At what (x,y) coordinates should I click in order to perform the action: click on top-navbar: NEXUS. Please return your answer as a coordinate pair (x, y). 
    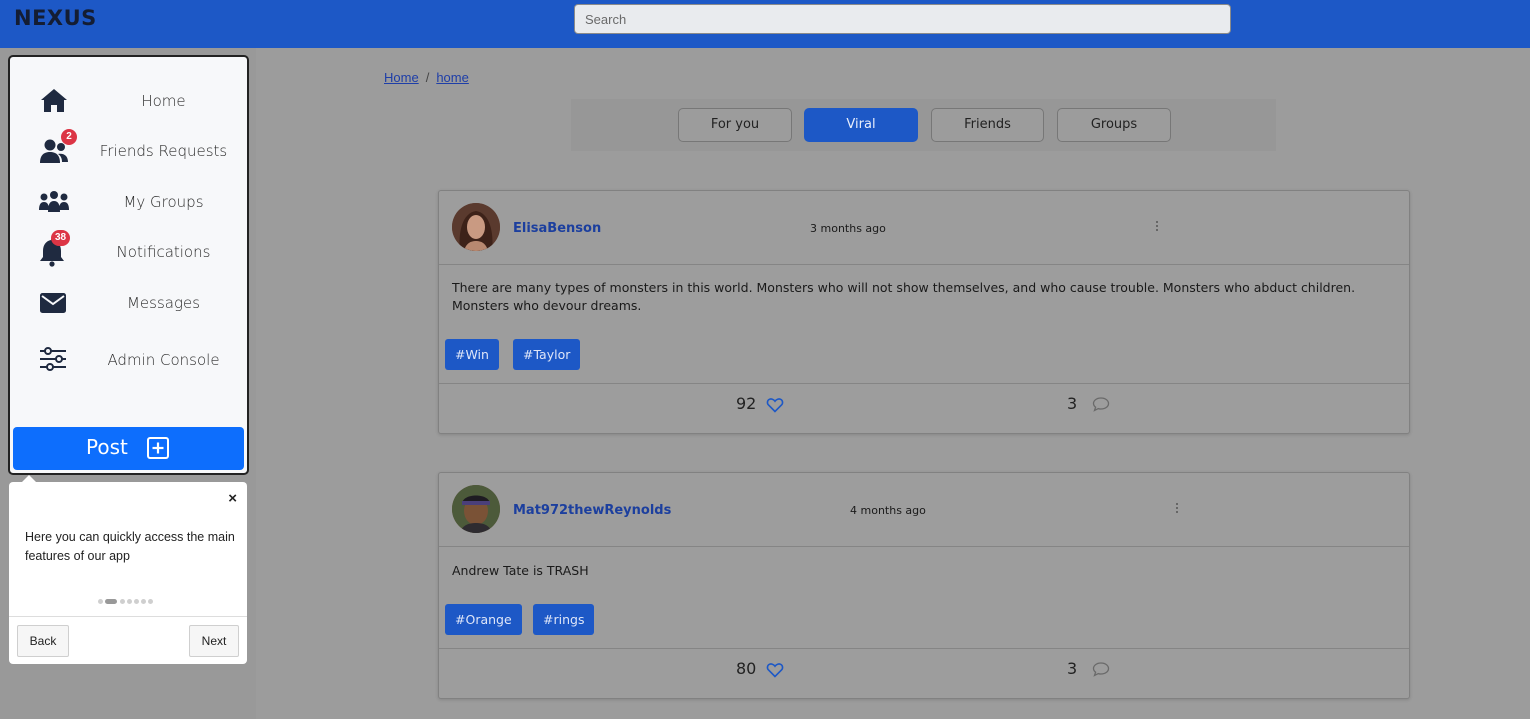
    Looking at the image, I should click on (765, 24).